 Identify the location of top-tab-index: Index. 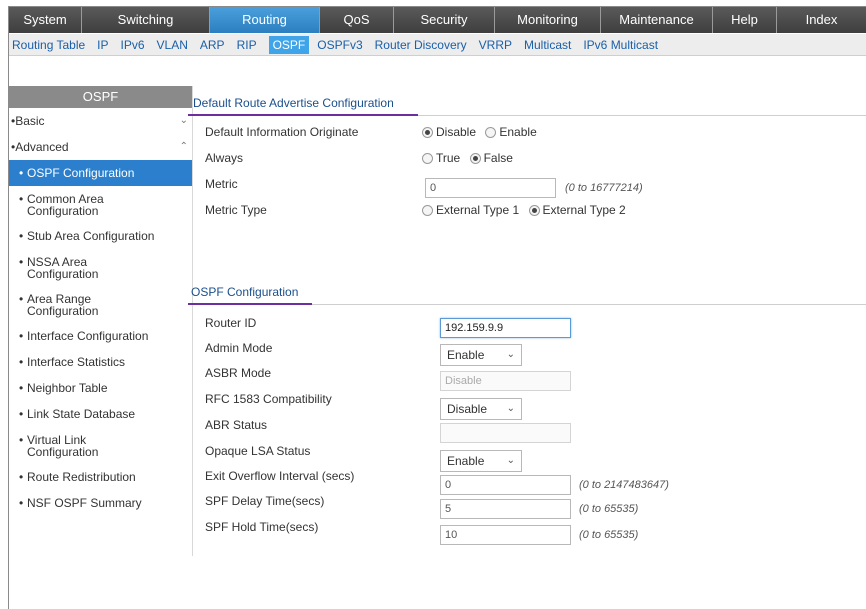
(821, 20).